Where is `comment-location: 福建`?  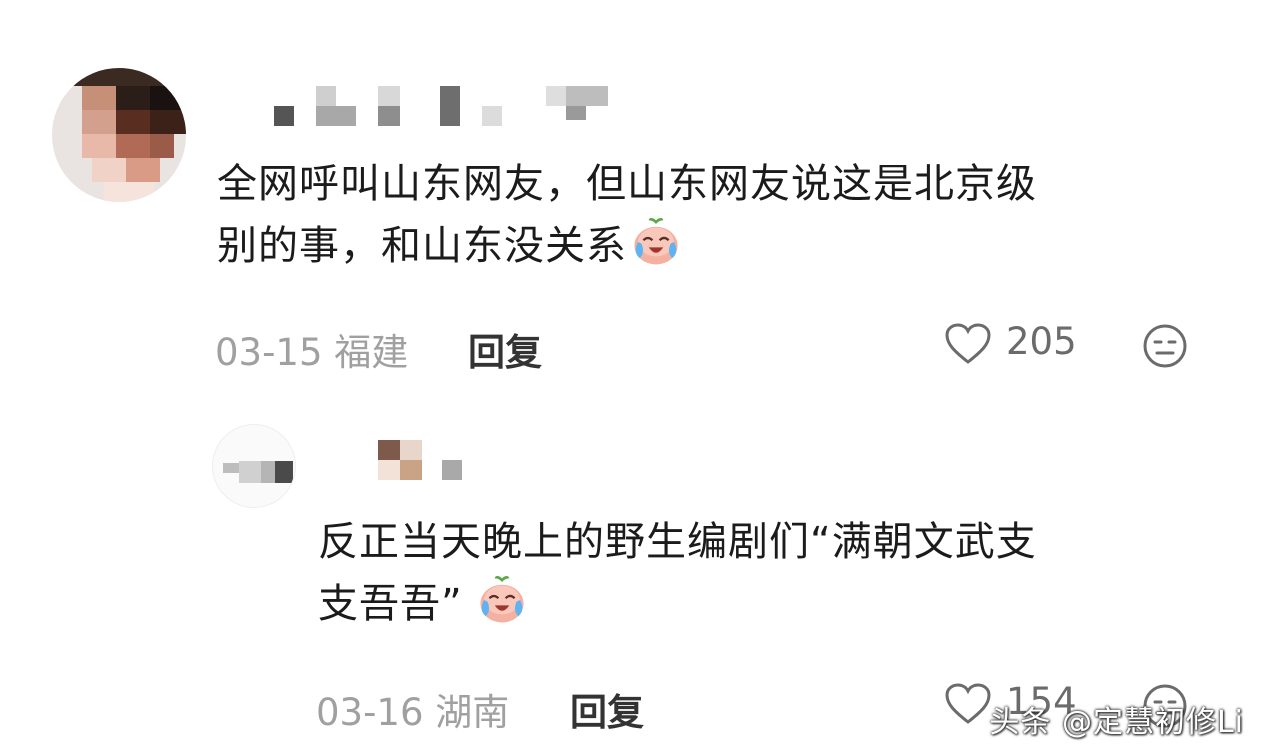
comment-location: 福建 is located at coordinates (371, 352).